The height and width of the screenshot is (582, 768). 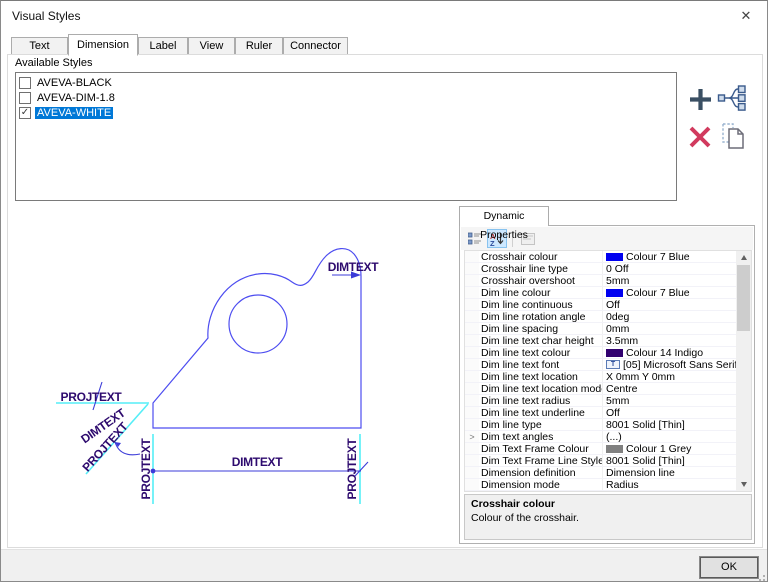 I want to click on font-icon: T, so click(x=613, y=364).